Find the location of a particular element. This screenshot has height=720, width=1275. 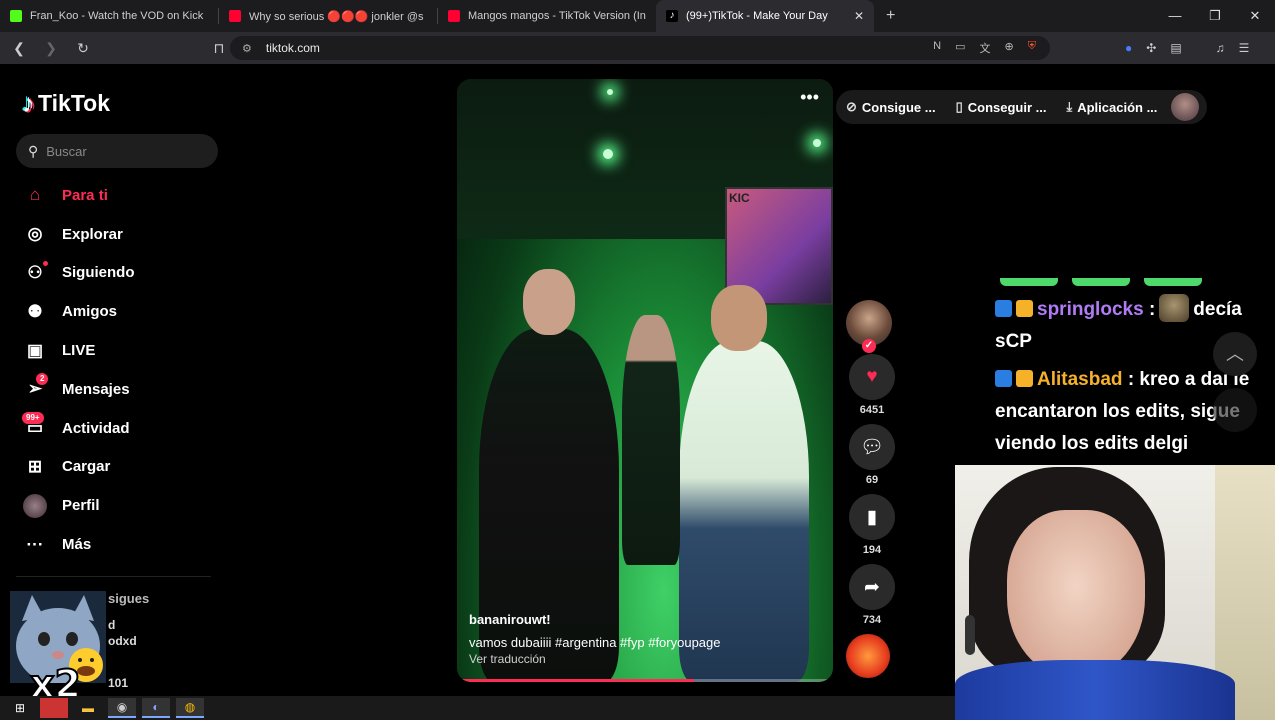

friends-icon: ⚉ is located at coordinates (35, 311).